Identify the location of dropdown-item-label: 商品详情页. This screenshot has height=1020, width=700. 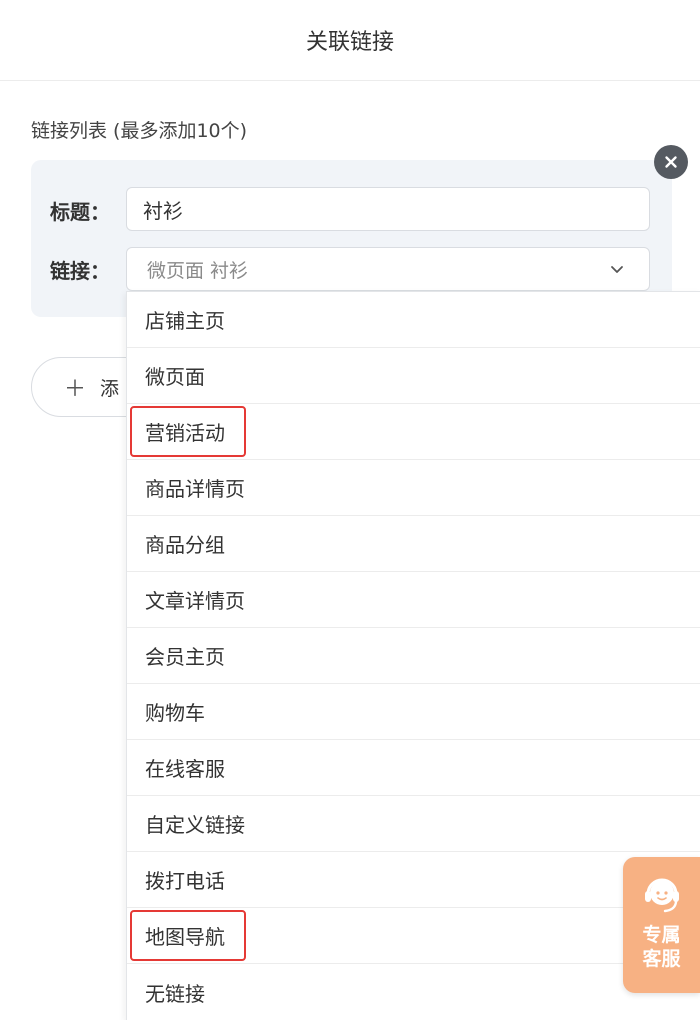
(195, 489).